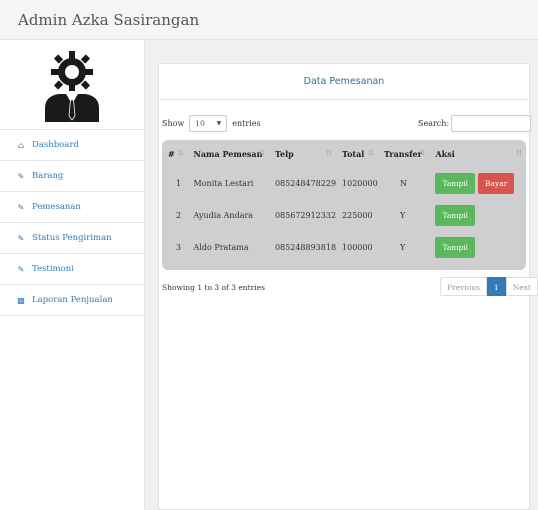 This screenshot has height=510, width=538. I want to click on cell-nama: Aldo Pratama, so click(221, 247).